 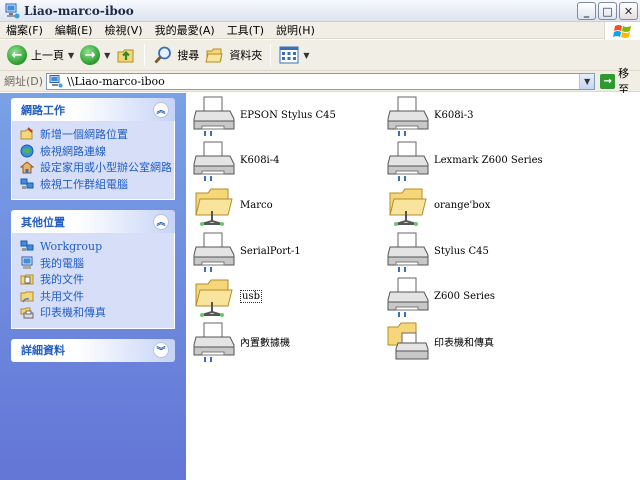 What do you see at coordinates (40, 55) in the screenshot?
I see `back-button: ← 上一頁 ▼` at bounding box center [40, 55].